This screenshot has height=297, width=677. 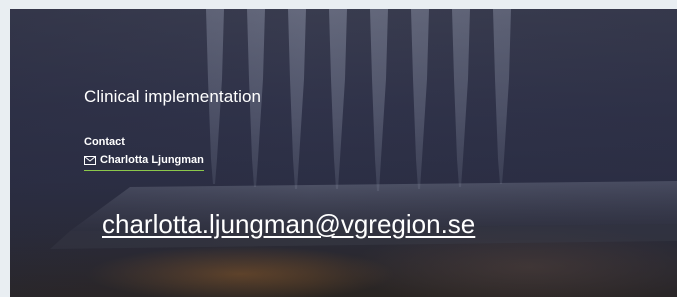 I want to click on section-heading: Clinical implementation, so click(x=173, y=96).